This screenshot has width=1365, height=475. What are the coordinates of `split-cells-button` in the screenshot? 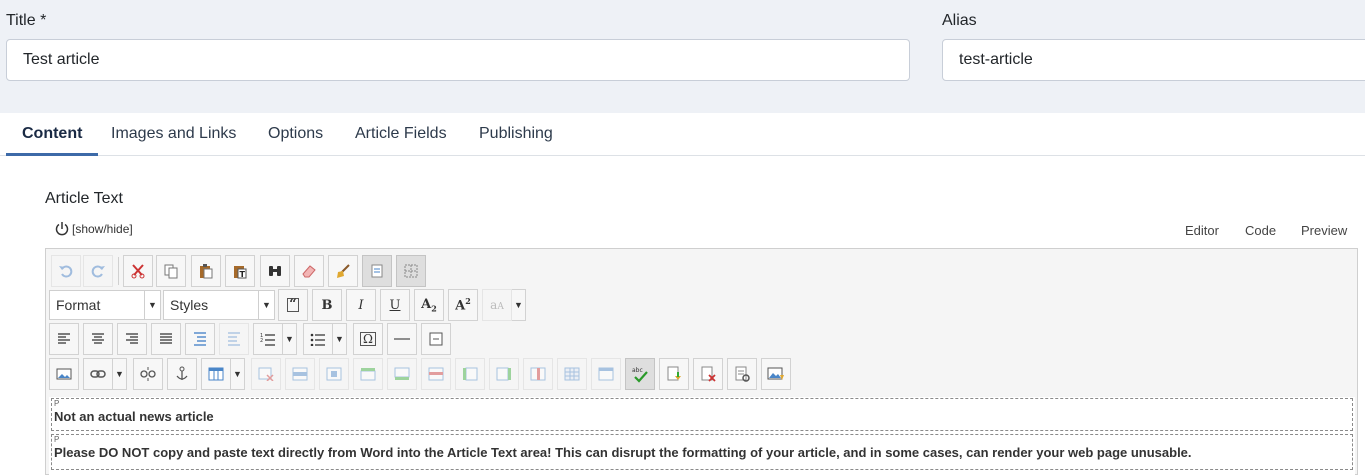 It's located at (572, 374).